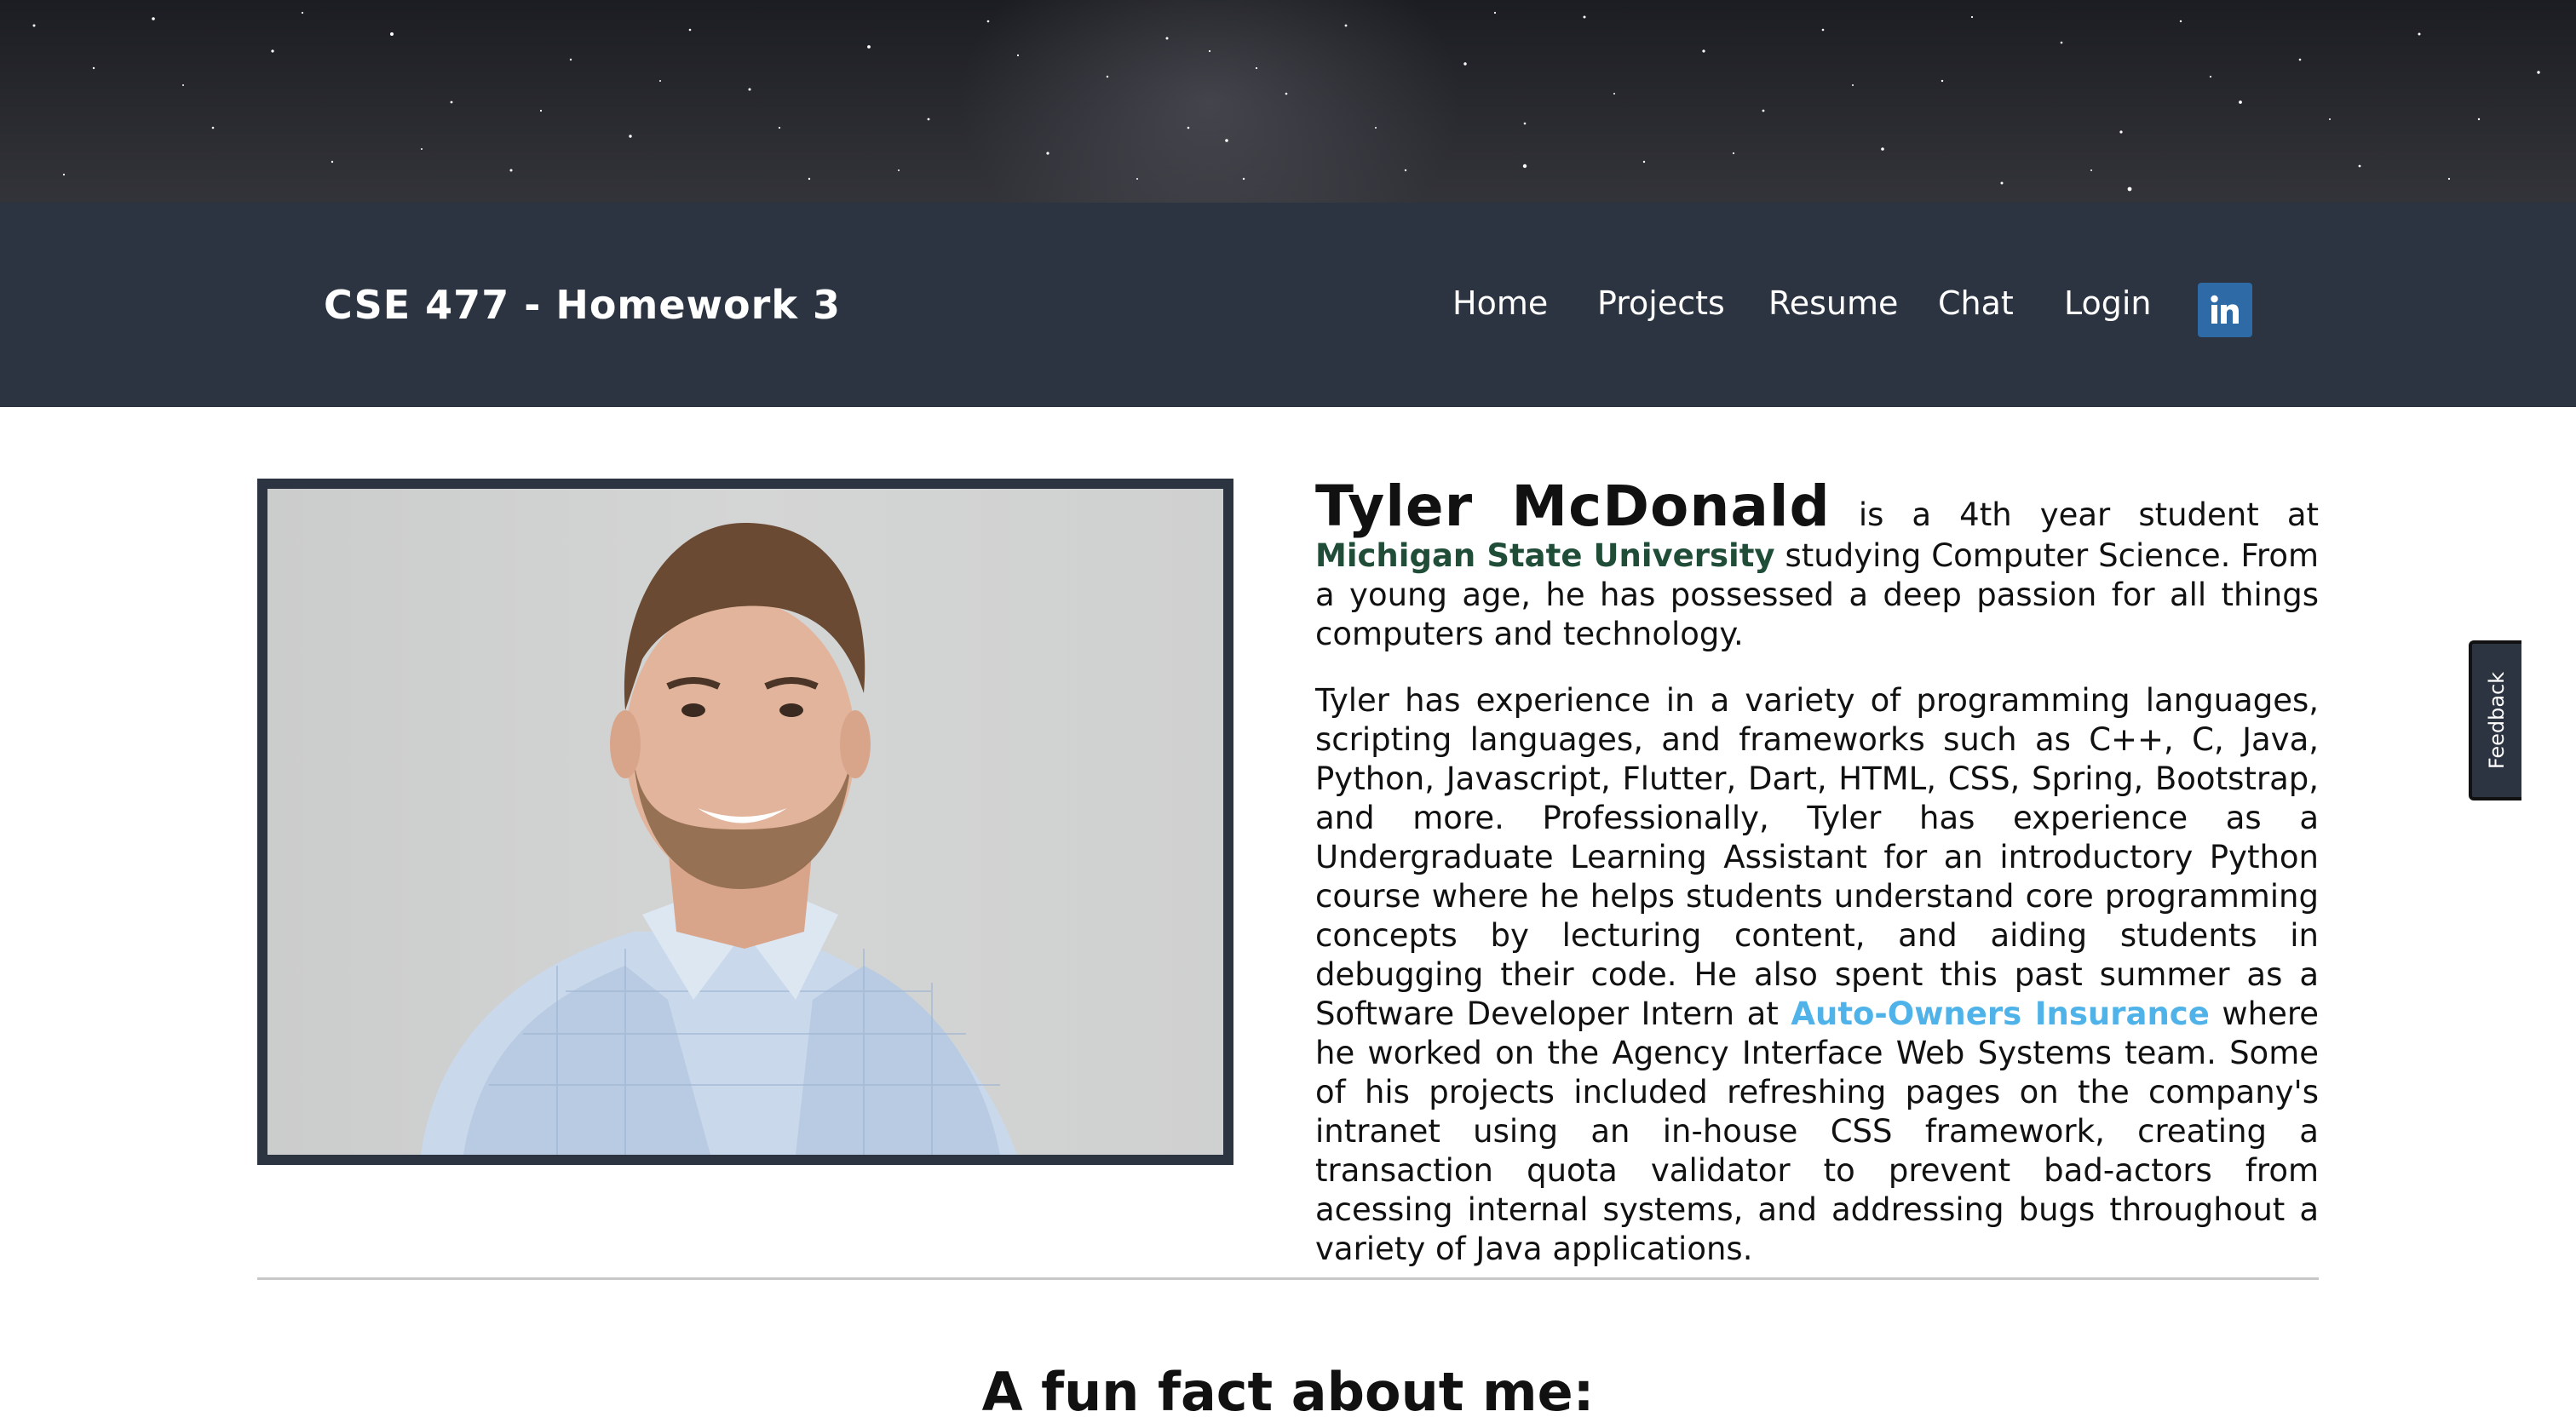  What do you see at coordinates (1545, 555) in the screenshot?
I see `university-link: Michigan State University` at bounding box center [1545, 555].